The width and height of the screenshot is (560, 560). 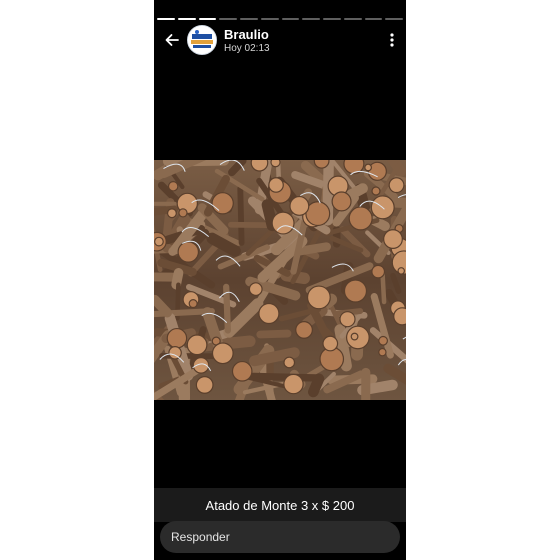 What do you see at coordinates (200, 537) in the screenshot?
I see `reply-placeholder: Responder` at bounding box center [200, 537].